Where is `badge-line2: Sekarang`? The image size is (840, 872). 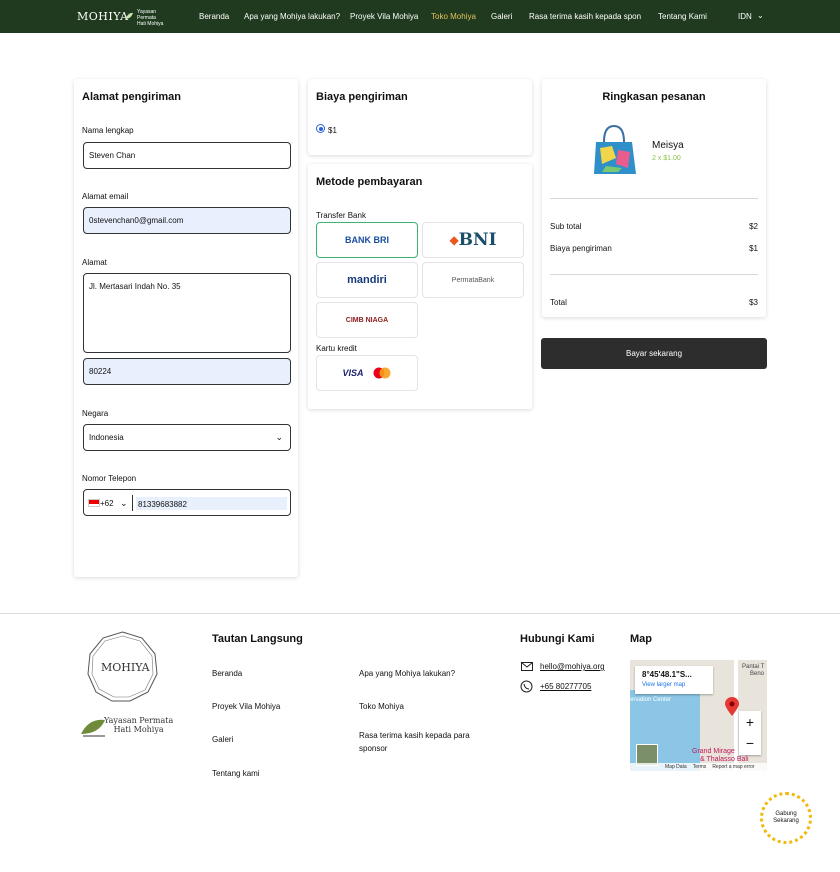 badge-line2: Sekarang is located at coordinates (786, 821).